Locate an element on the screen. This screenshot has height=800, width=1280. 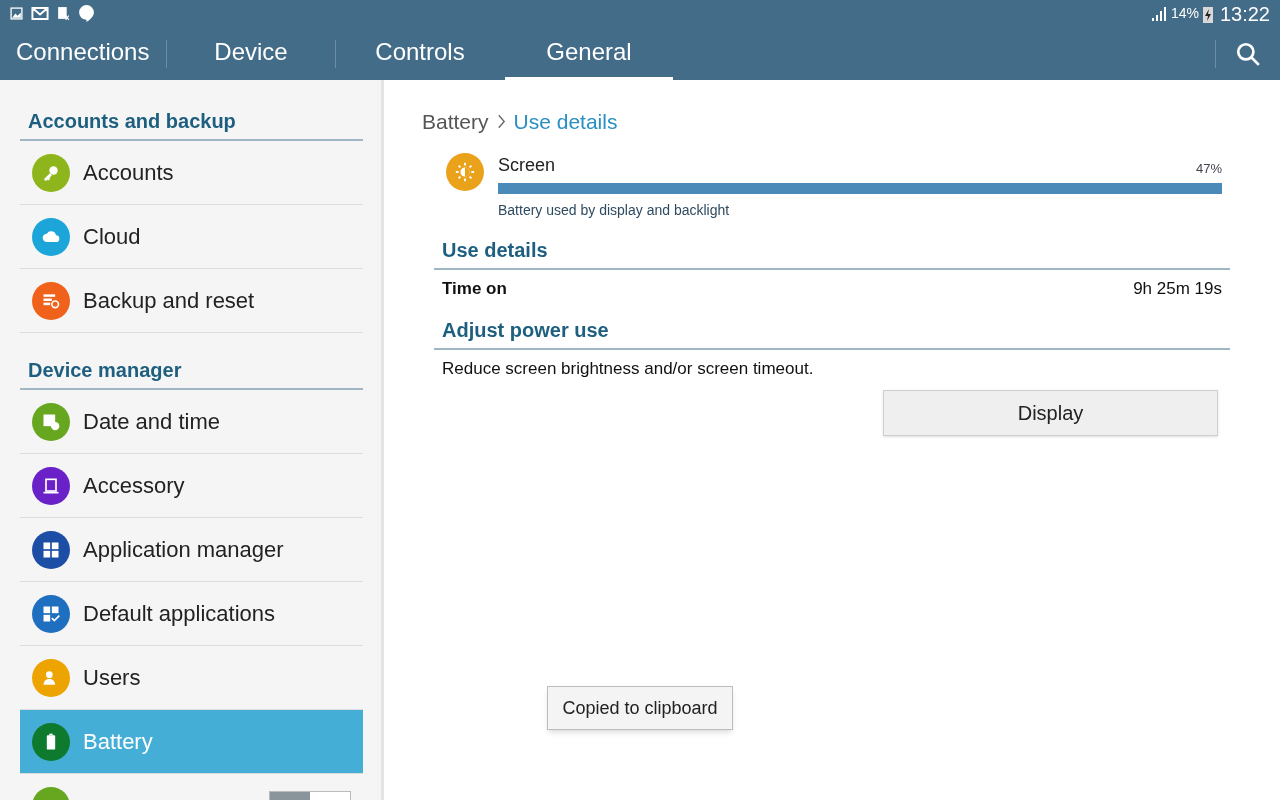
tab: General is located at coordinates (589, 53).